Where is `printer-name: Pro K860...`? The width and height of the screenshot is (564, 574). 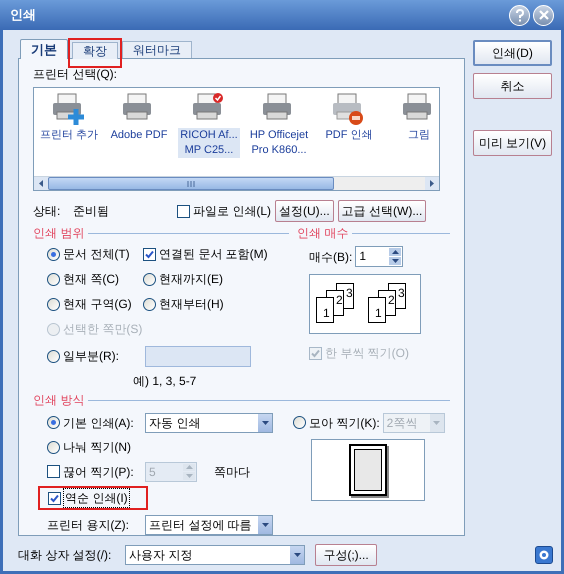 printer-name: Pro K860... is located at coordinates (279, 150).